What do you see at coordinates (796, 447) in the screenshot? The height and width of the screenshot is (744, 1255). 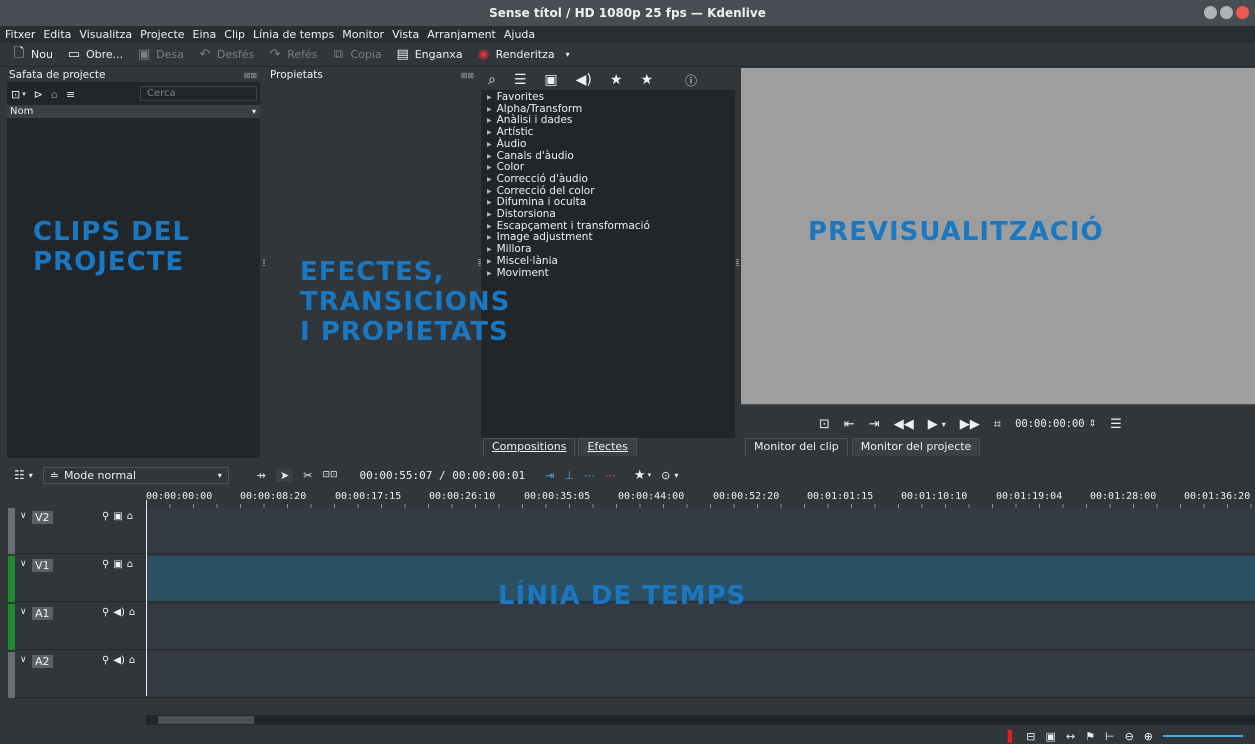 I see `tab-clip-monitor: Monitor del clip` at bounding box center [796, 447].